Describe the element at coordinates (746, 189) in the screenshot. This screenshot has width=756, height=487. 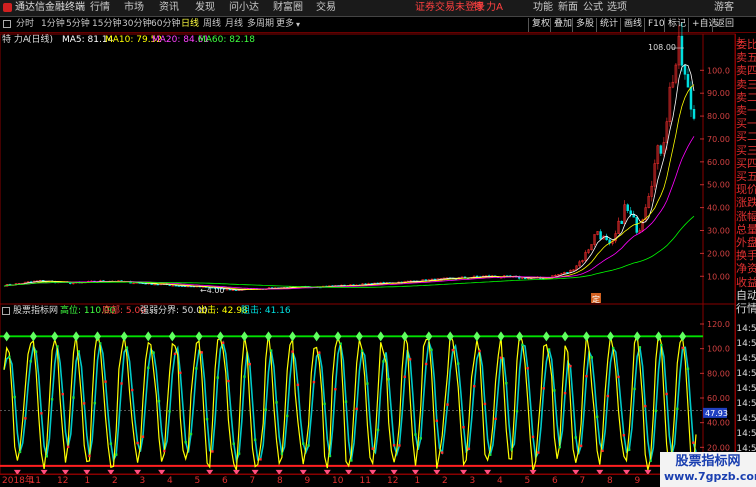
I see `side-item-11: 现价` at that location.